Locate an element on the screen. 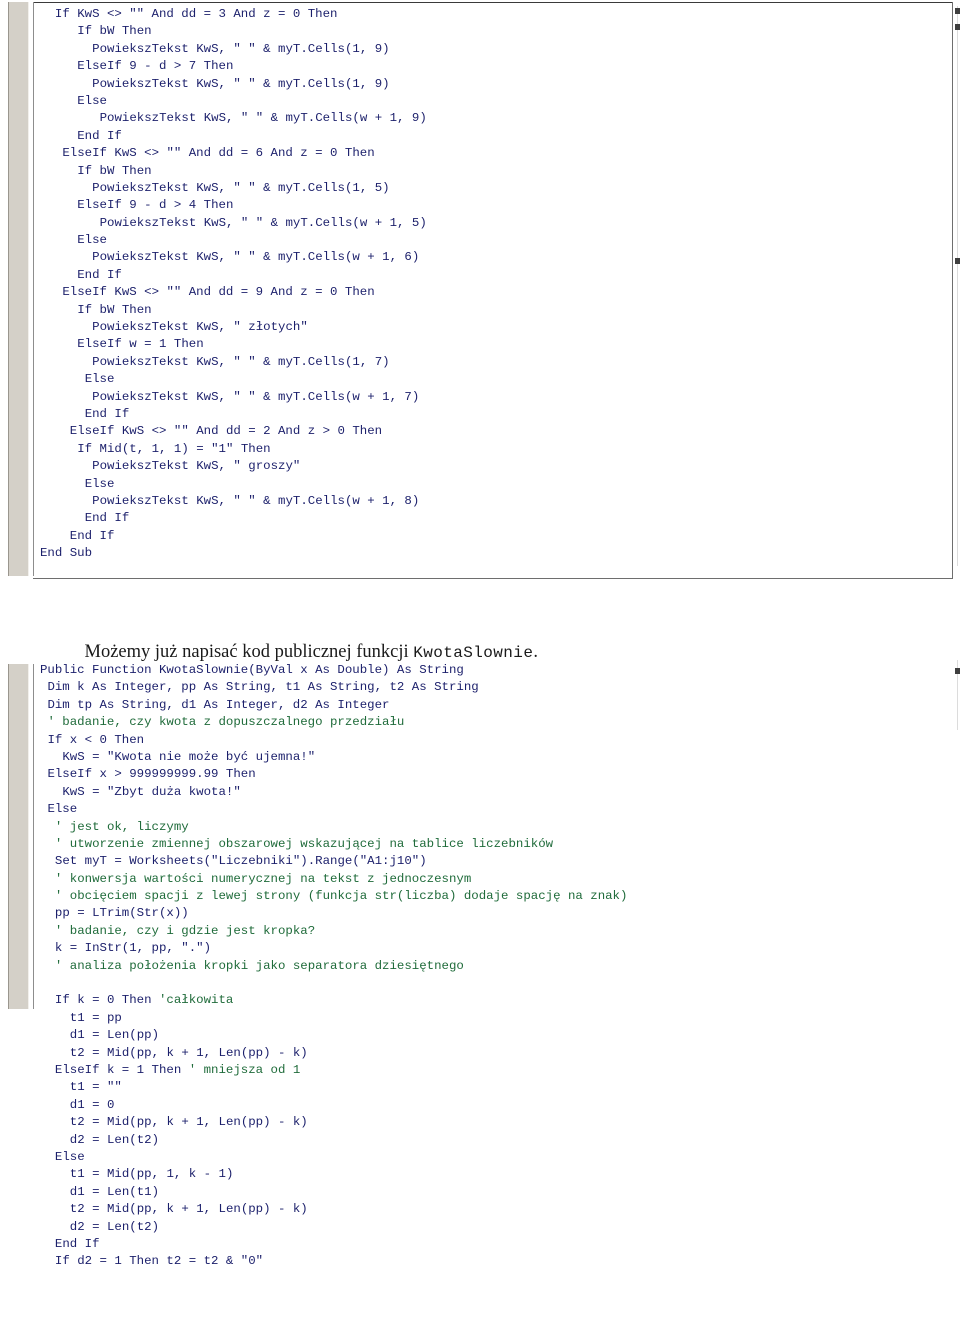 Image resolution: width=960 pixels, height=1323 pixels. code-line: ' jest ok, liczymy is located at coordinates (333, 827).